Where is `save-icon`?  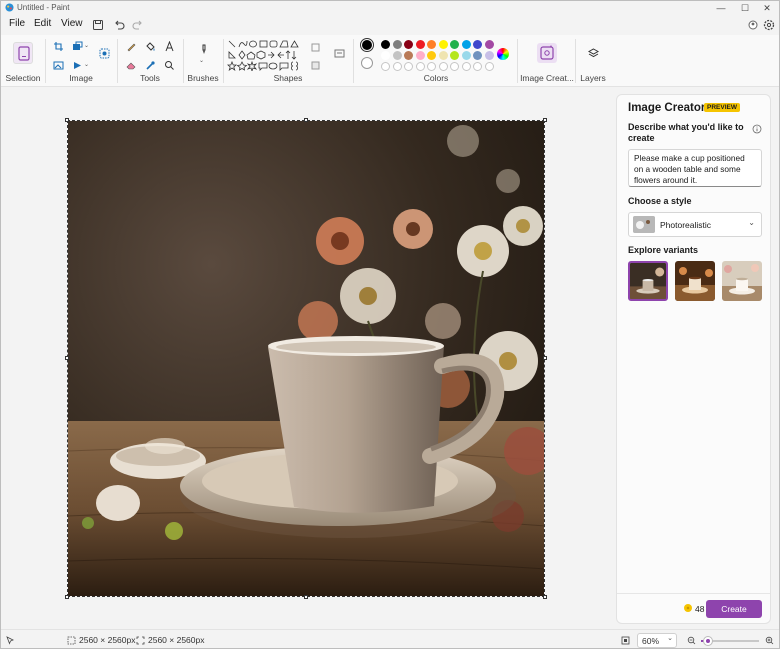
save-icon is located at coordinates (98, 25).